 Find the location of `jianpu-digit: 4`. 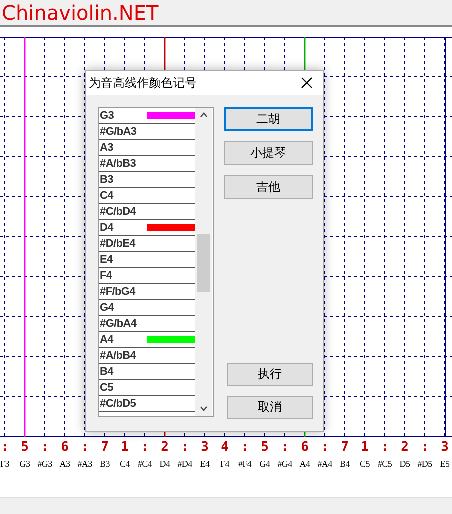

jianpu-digit: 4 is located at coordinates (225, 447).